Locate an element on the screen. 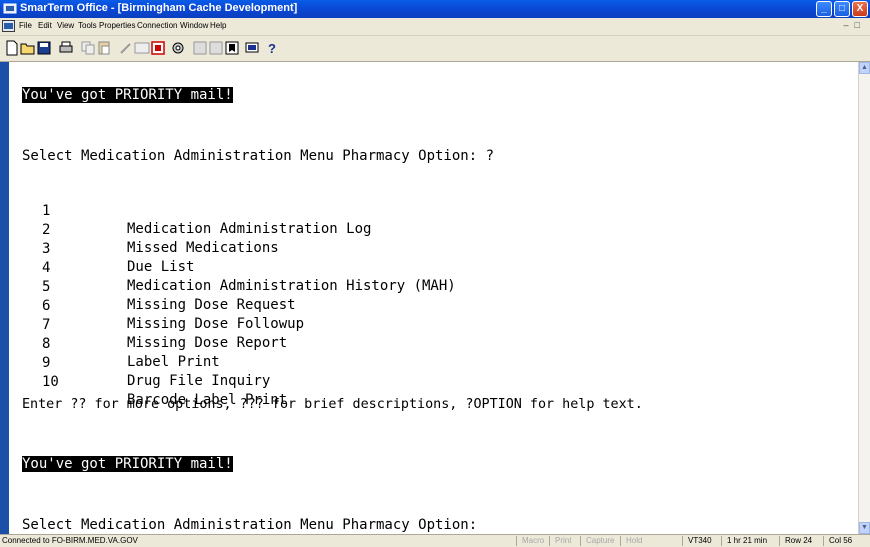  macro-icon is located at coordinates (158, 48).